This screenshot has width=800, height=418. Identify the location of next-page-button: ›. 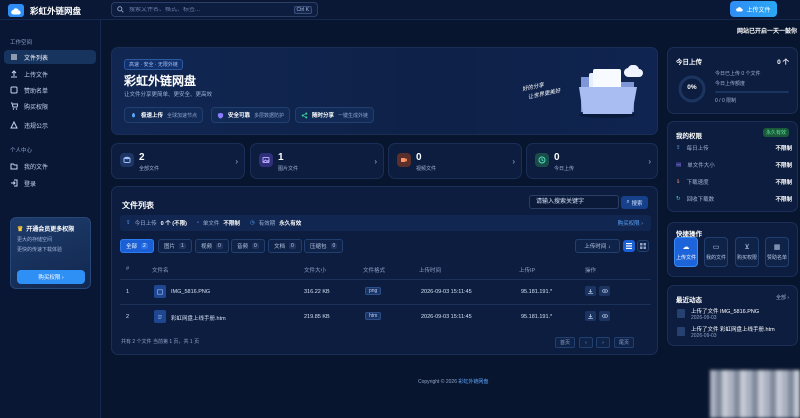
(603, 342).